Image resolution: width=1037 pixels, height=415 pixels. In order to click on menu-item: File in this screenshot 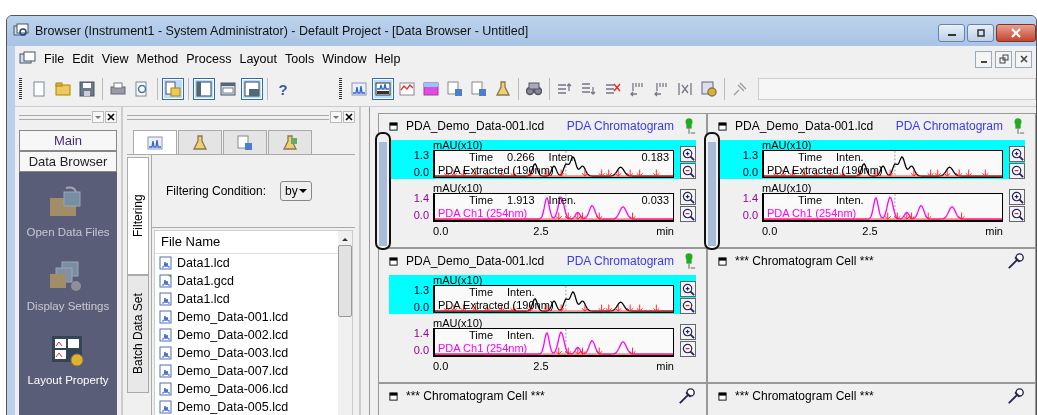, I will do `click(54, 59)`.